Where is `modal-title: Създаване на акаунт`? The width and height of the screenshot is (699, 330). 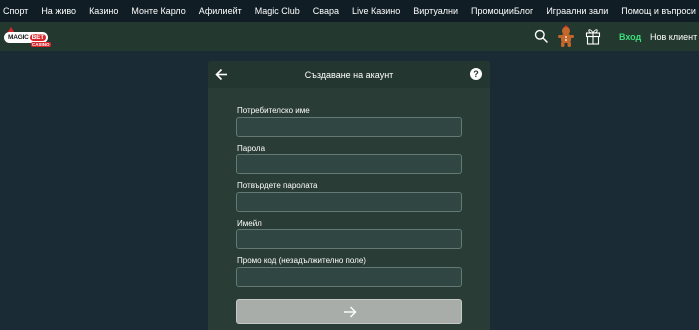 modal-title: Създаване на акаунт is located at coordinates (349, 75).